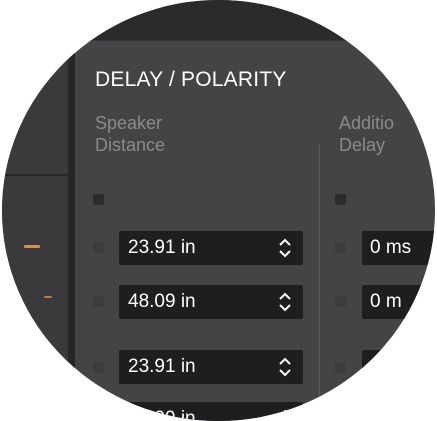  I want to click on additional-delay-field: 0 m, so click(398, 302).